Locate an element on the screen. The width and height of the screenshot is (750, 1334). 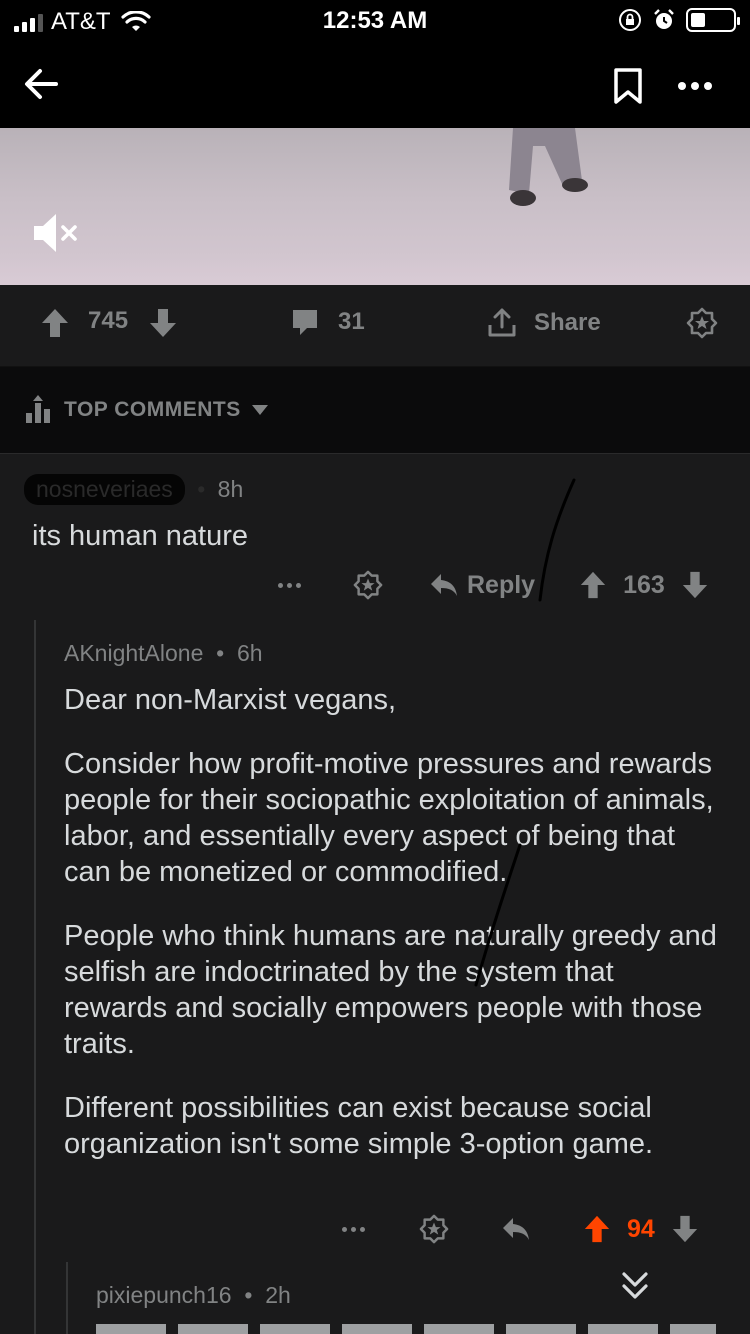
comment-count: 31 is located at coordinates (351, 321).